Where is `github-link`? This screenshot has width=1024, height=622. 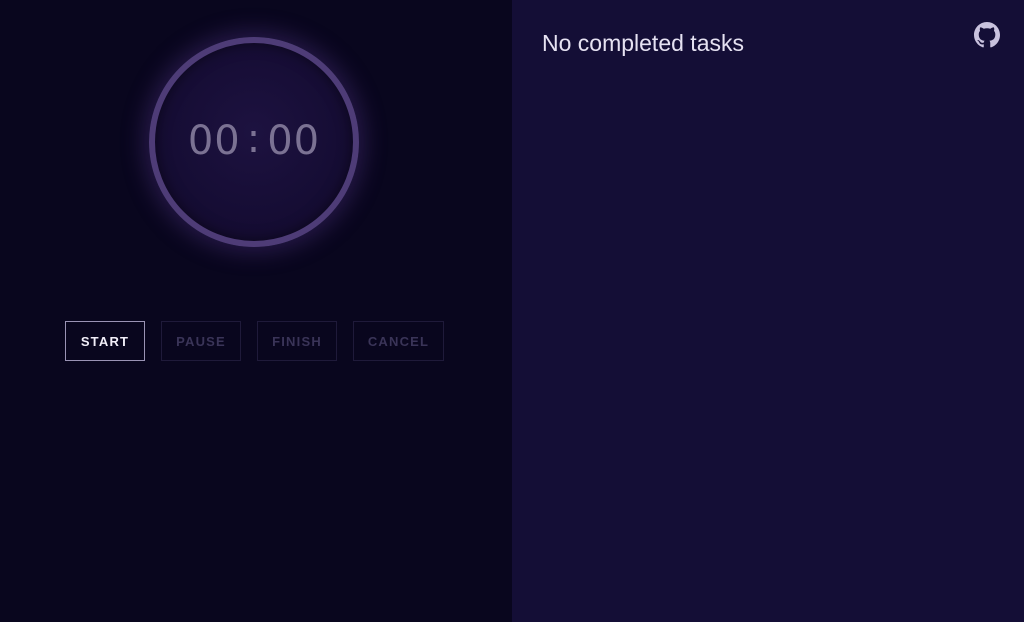
github-link is located at coordinates (987, 35).